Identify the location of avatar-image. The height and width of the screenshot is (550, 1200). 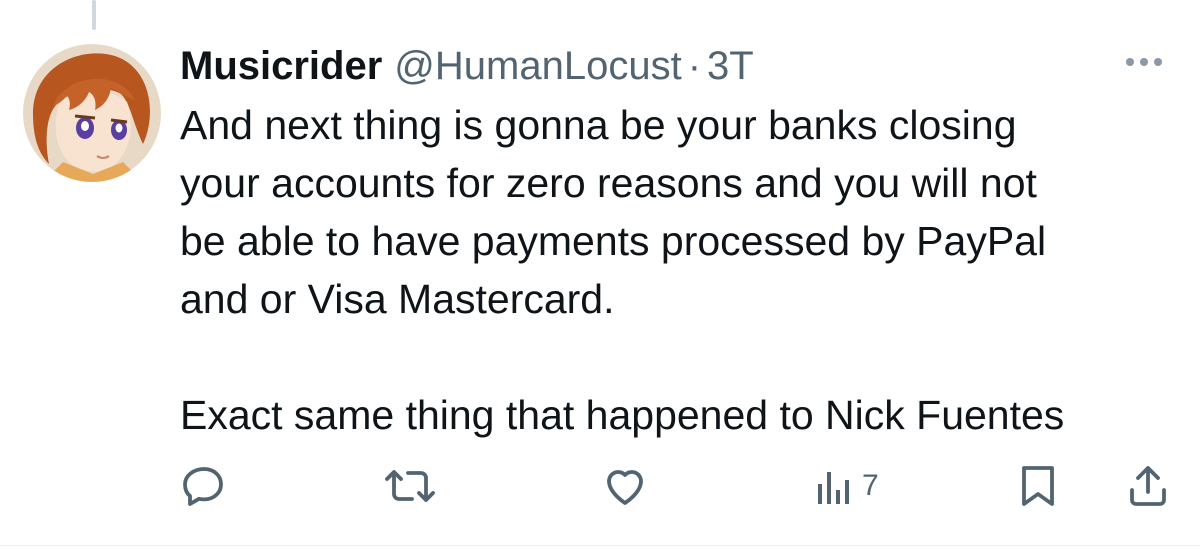
(92, 113).